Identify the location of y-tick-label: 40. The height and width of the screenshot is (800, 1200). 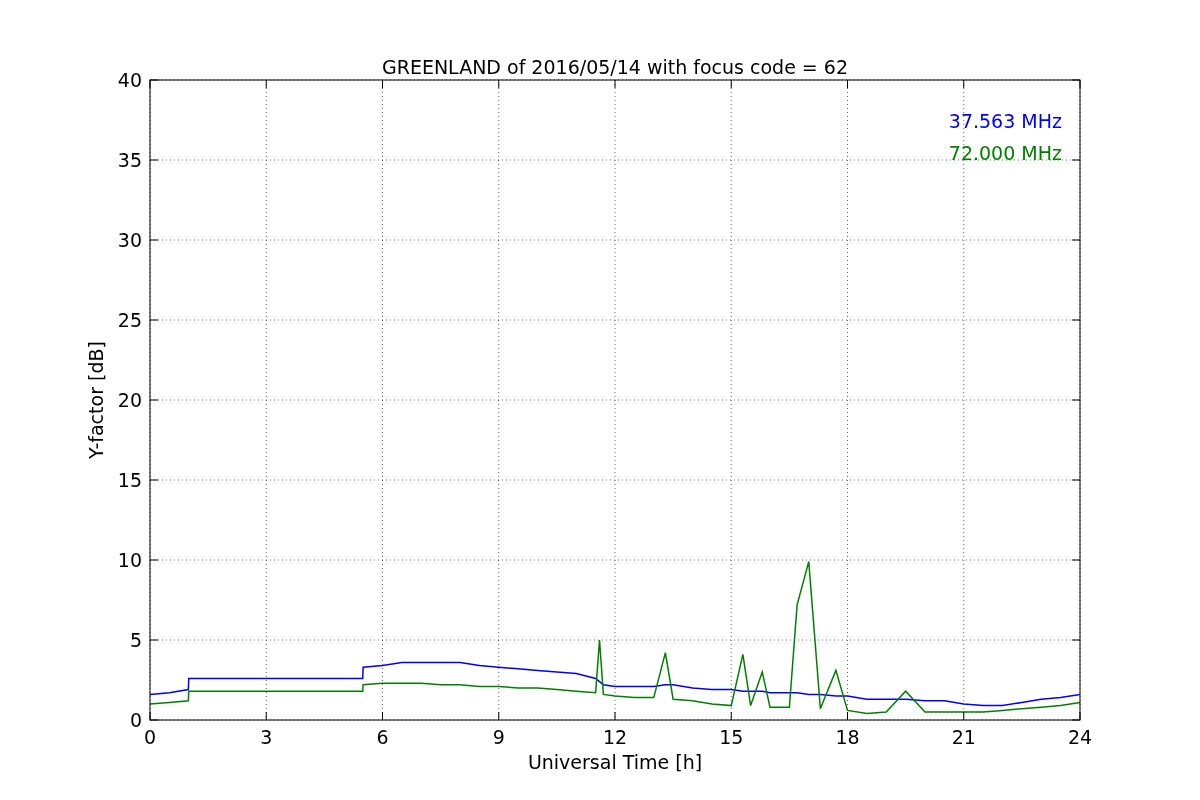
(129, 80).